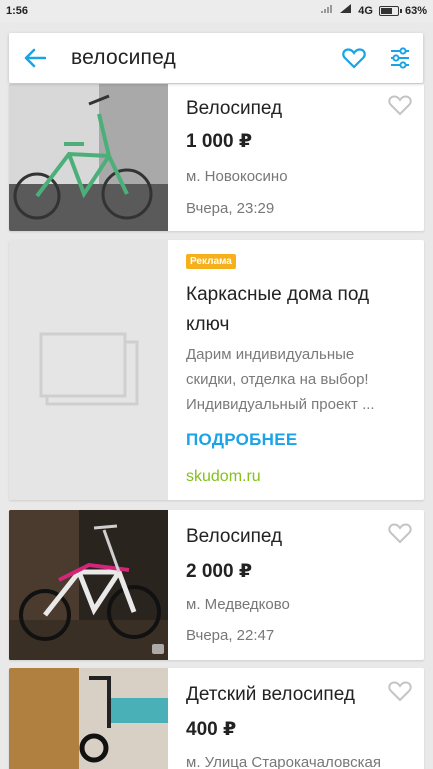  Describe the element at coordinates (237, 176) in the screenshot. I see `listing-location: м. Новокосино` at that location.